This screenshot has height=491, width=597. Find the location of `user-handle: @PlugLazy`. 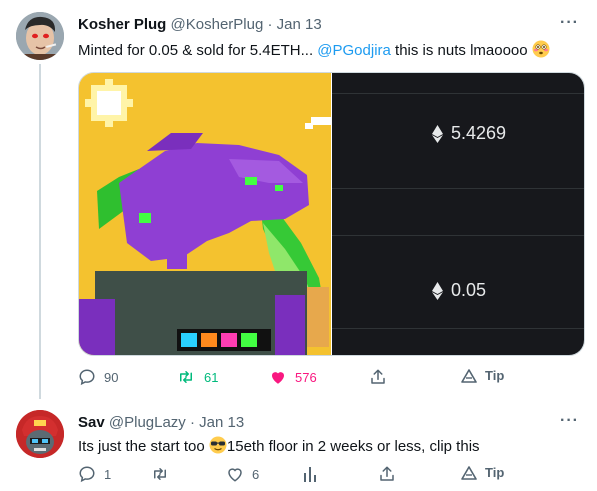

user-handle: @PlugLazy is located at coordinates (147, 422).